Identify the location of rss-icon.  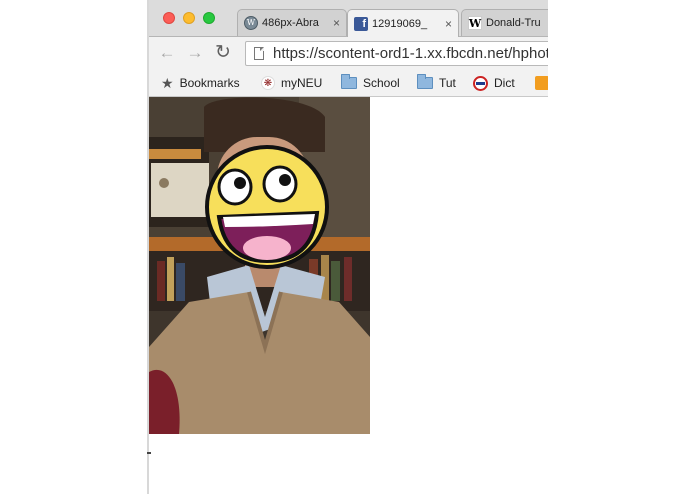
(541, 83).